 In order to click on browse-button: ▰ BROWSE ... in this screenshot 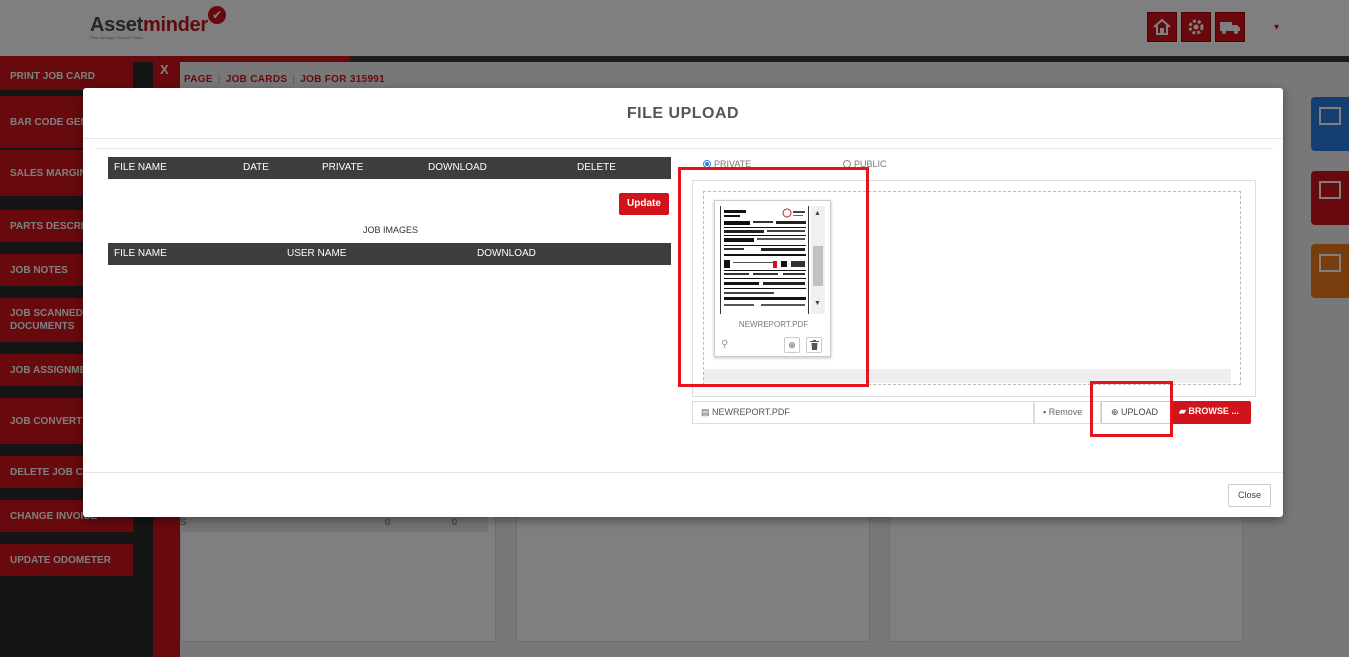, I will do `click(1211, 412)`.